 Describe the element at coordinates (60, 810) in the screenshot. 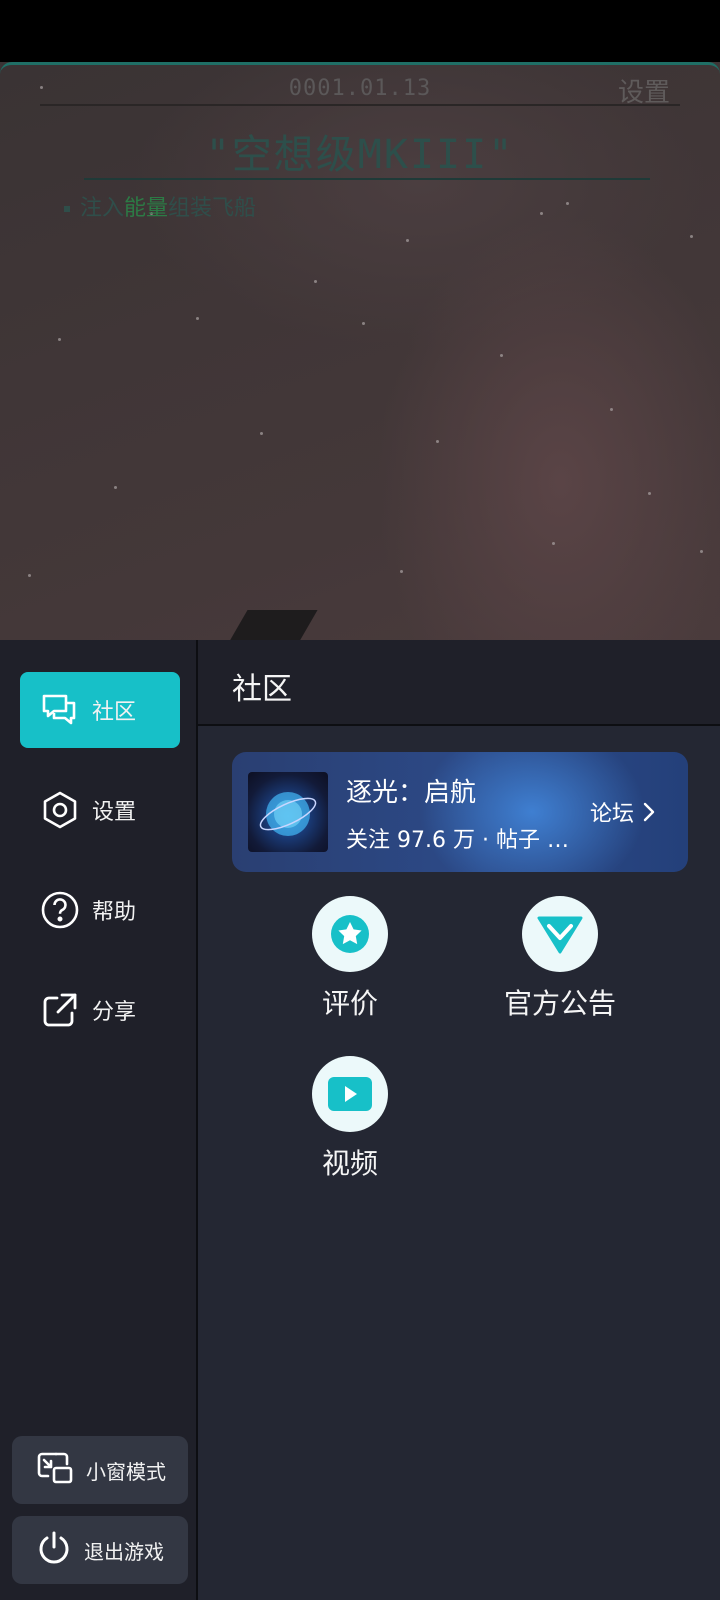

I see `hexagon-gear-icon` at that location.